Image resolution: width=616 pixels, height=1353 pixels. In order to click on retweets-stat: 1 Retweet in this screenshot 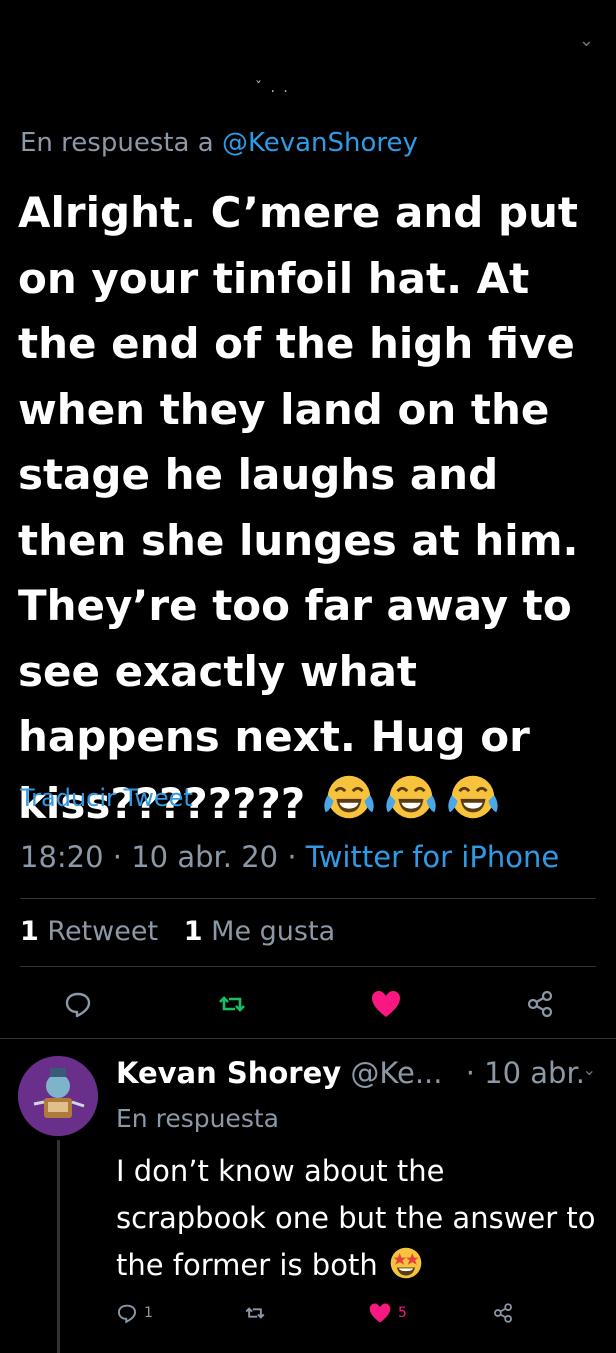, I will do `click(89, 931)`.